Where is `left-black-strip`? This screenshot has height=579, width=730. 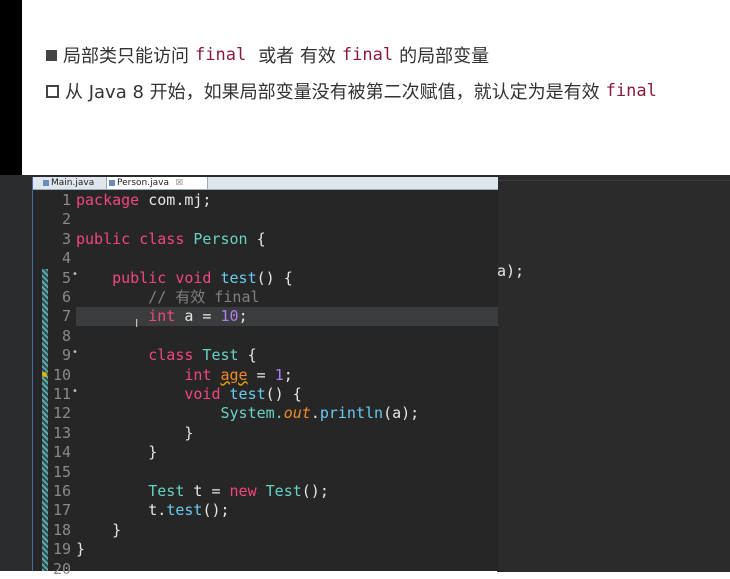
left-black-strip is located at coordinates (11, 87).